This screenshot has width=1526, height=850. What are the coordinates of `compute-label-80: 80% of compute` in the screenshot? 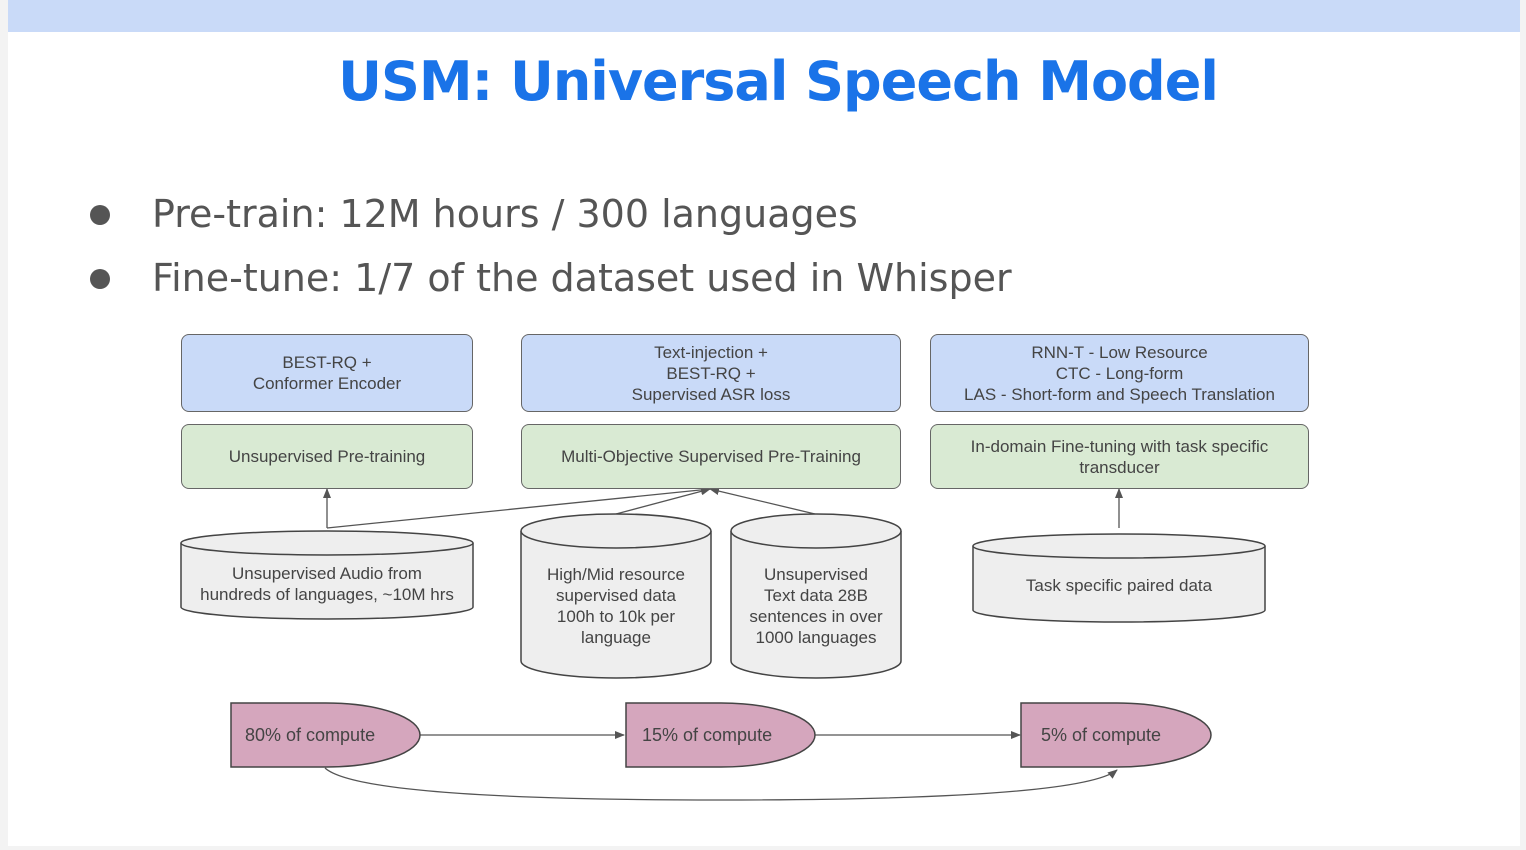 It's located at (310, 734).